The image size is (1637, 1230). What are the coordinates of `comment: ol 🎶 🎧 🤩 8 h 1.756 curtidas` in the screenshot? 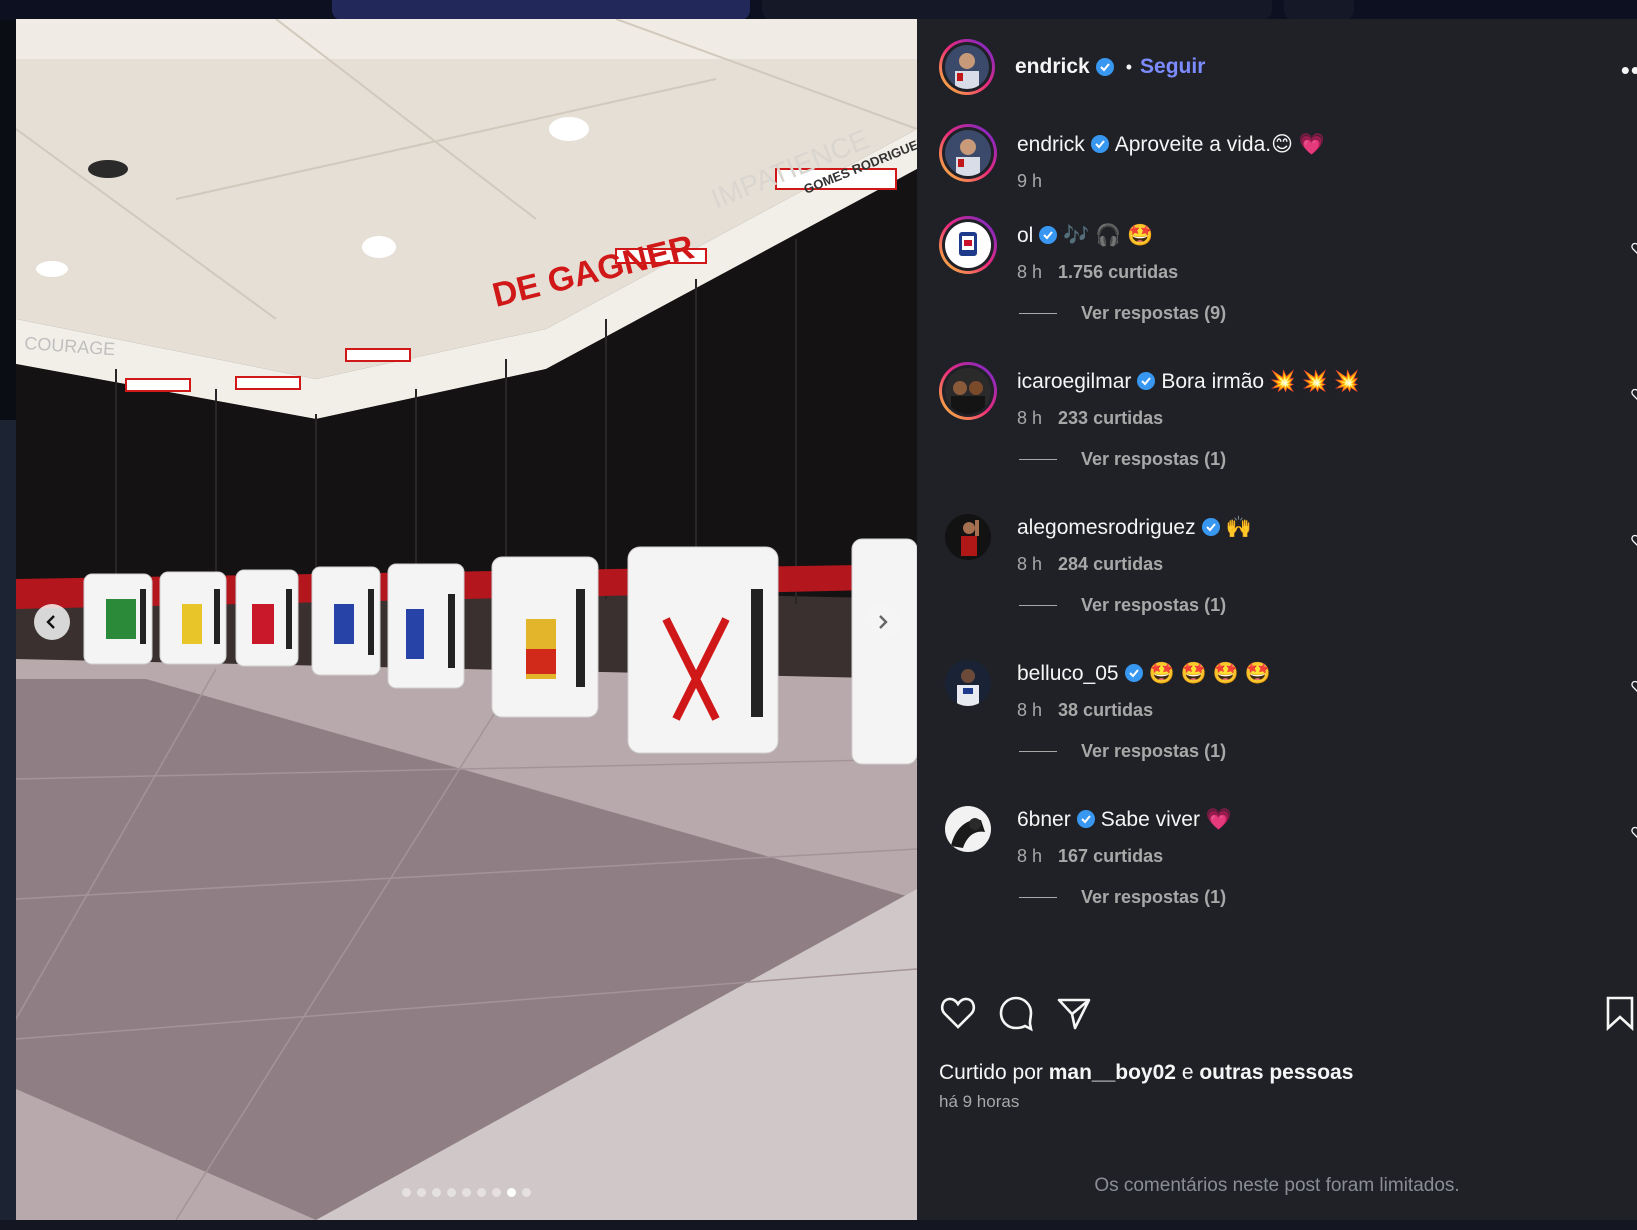 It's located at (1288, 249).